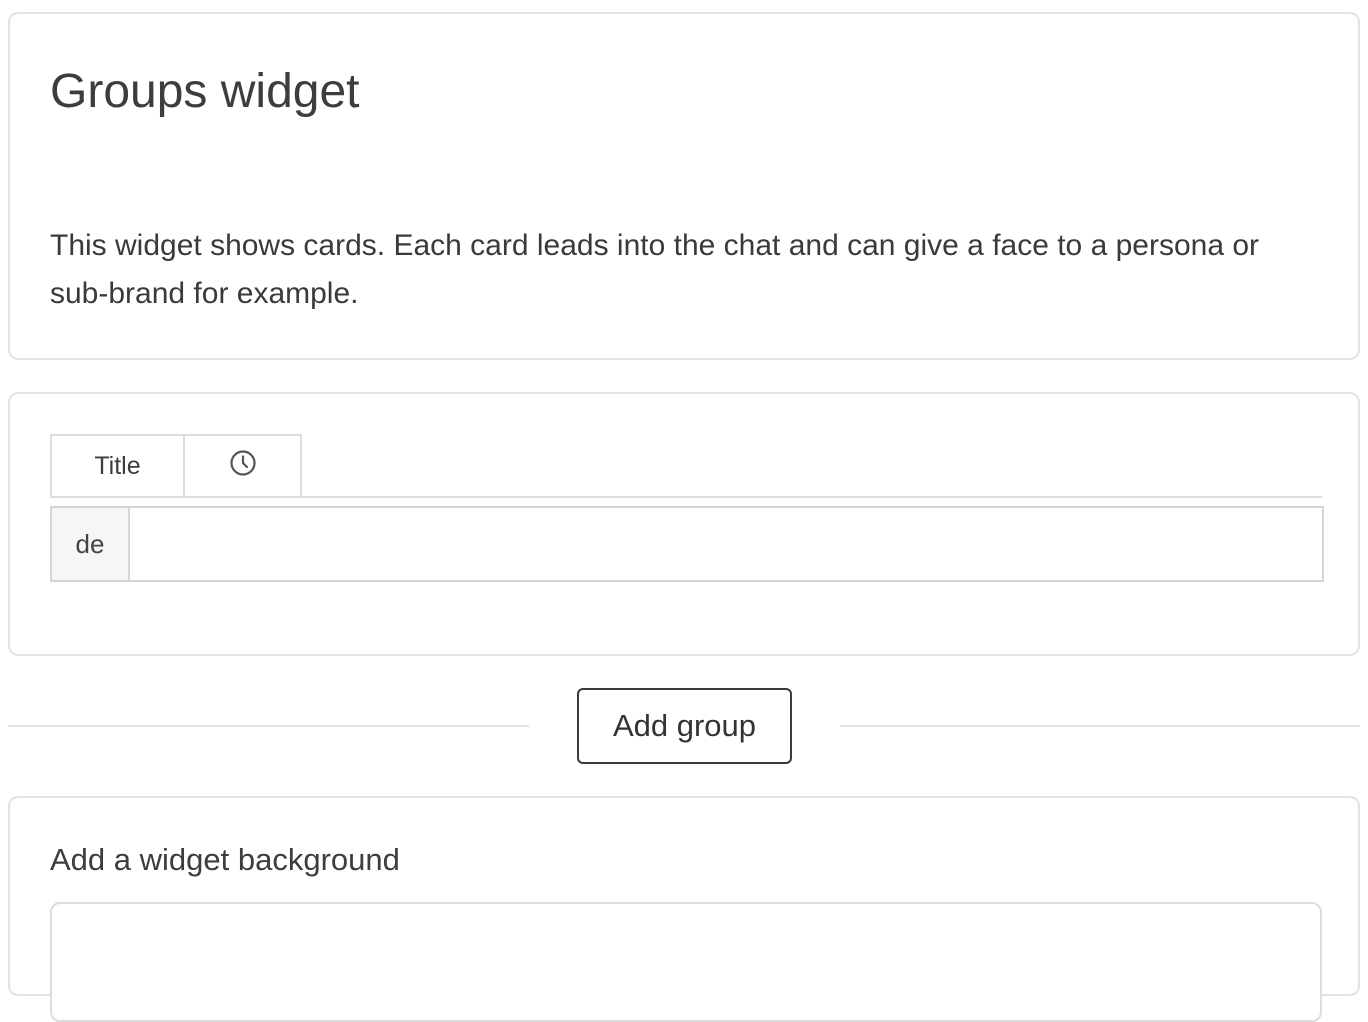 The height and width of the screenshot is (1022, 1368). What do you see at coordinates (686, 962) in the screenshot?
I see `background-upload-field` at bounding box center [686, 962].